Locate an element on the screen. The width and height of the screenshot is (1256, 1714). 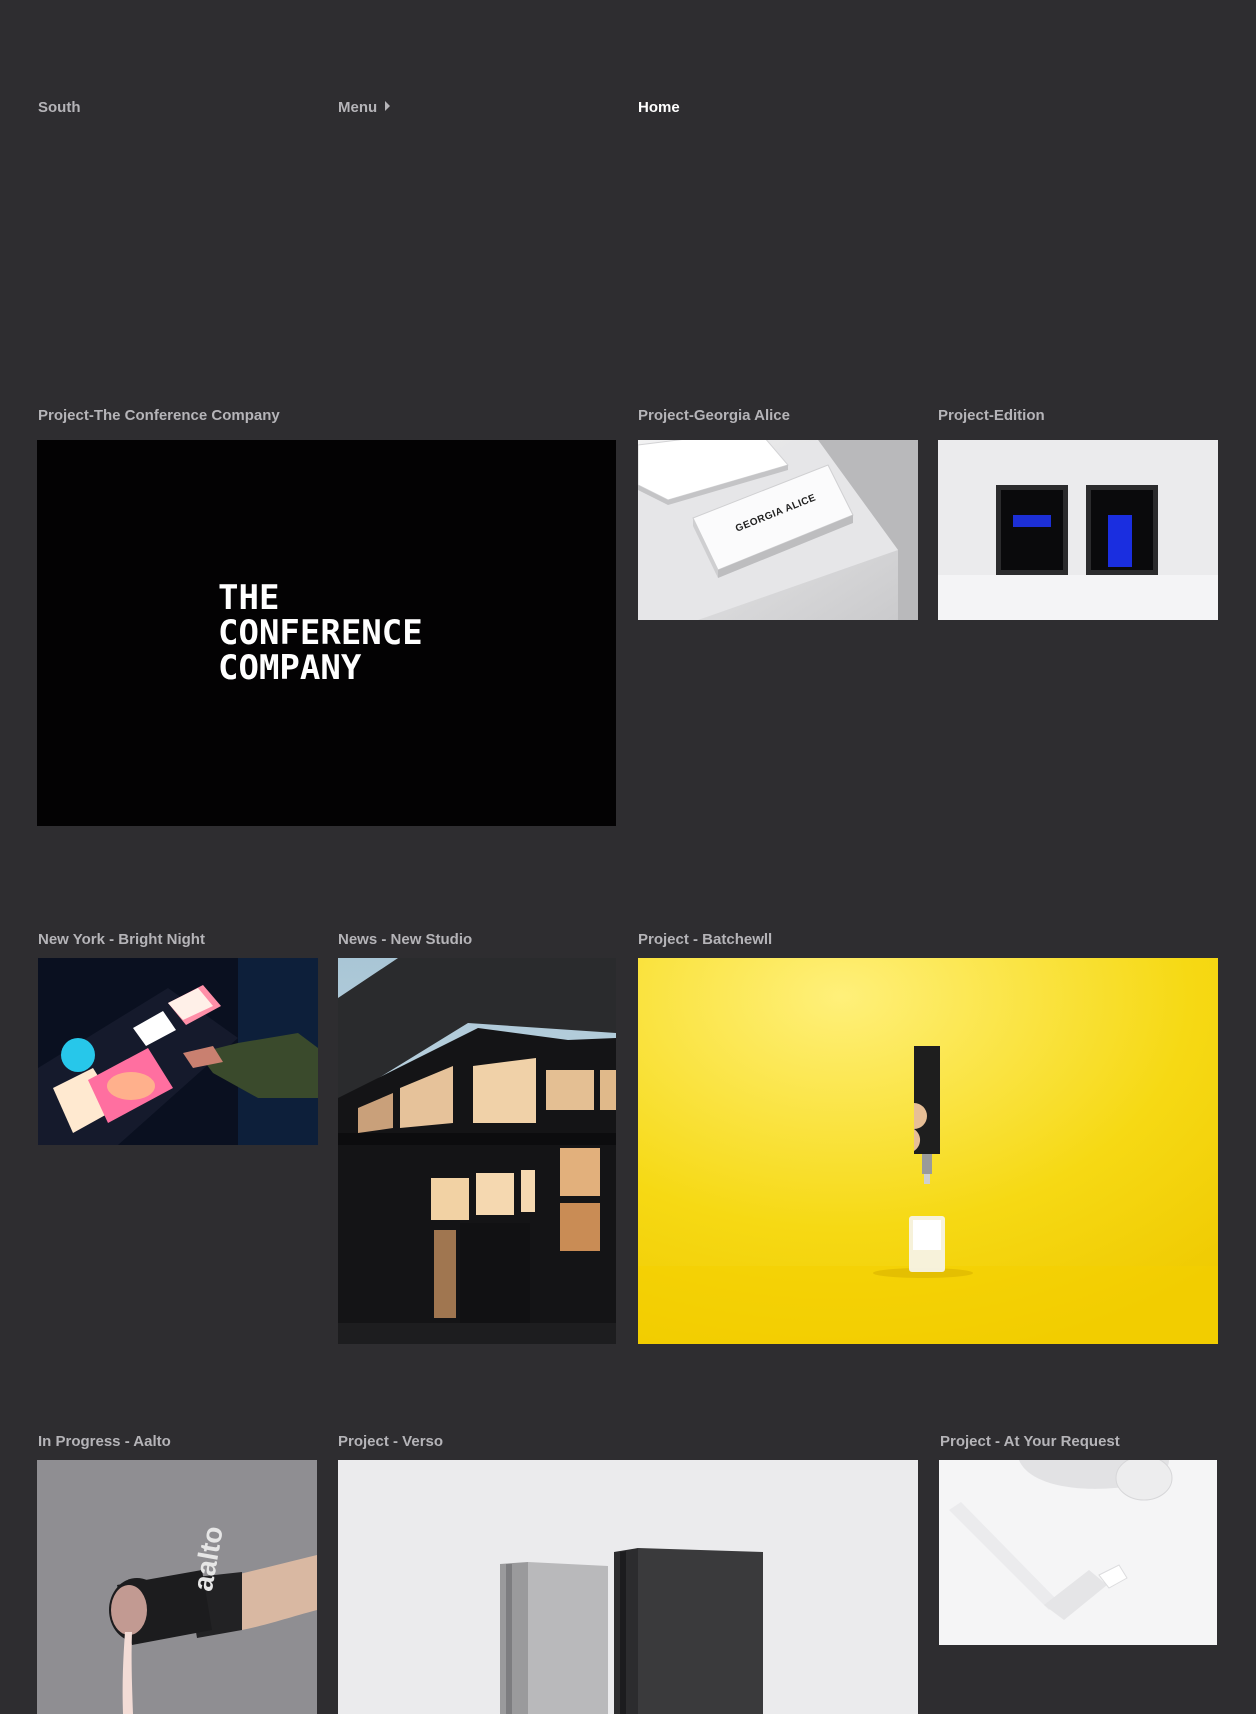
caret-right-icon is located at coordinates (388, 106).